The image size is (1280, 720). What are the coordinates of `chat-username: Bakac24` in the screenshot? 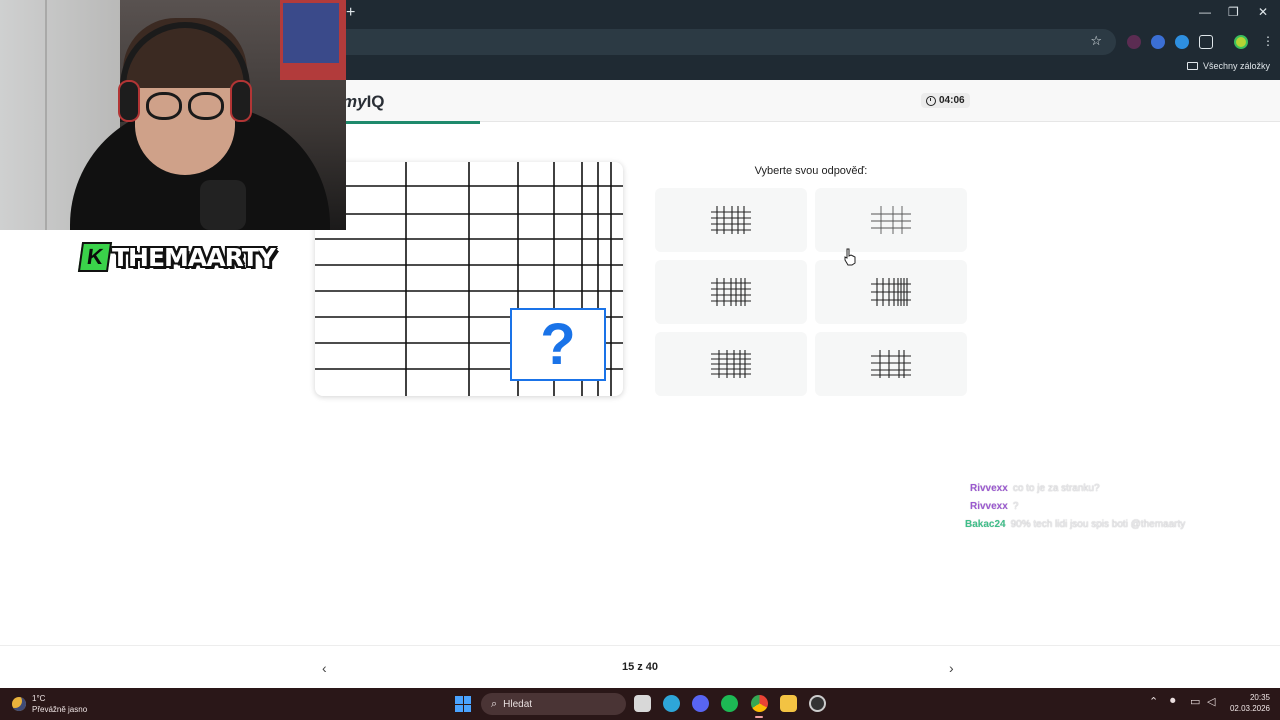 It's located at (985, 524).